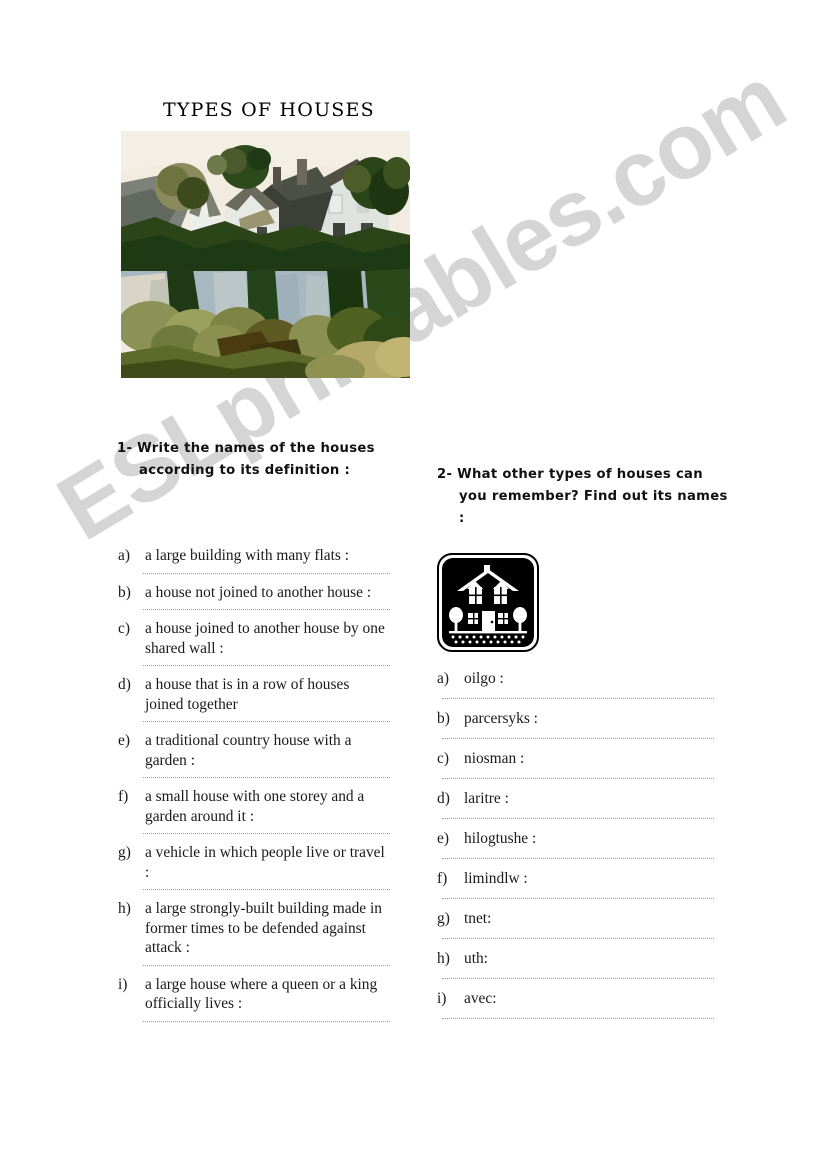 This screenshot has height=1169, width=821. Describe the element at coordinates (484, 678) in the screenshot. I see `list-item-text: oilgo :` at that location.